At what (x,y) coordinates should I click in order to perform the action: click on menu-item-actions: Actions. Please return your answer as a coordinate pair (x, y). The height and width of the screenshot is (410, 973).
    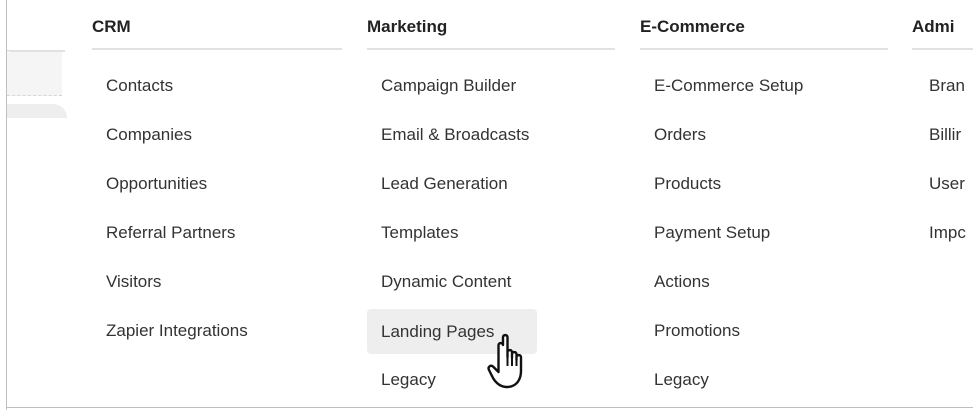
    Looking at the image, I should click on (764, 282).